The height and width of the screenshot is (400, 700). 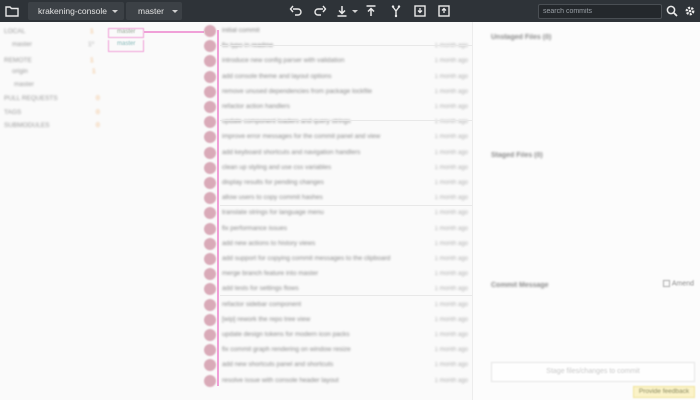 What do you see at coordinates (320, 11) in the screenshot?
I see `redo-icon` at bounding box center [320, 11].